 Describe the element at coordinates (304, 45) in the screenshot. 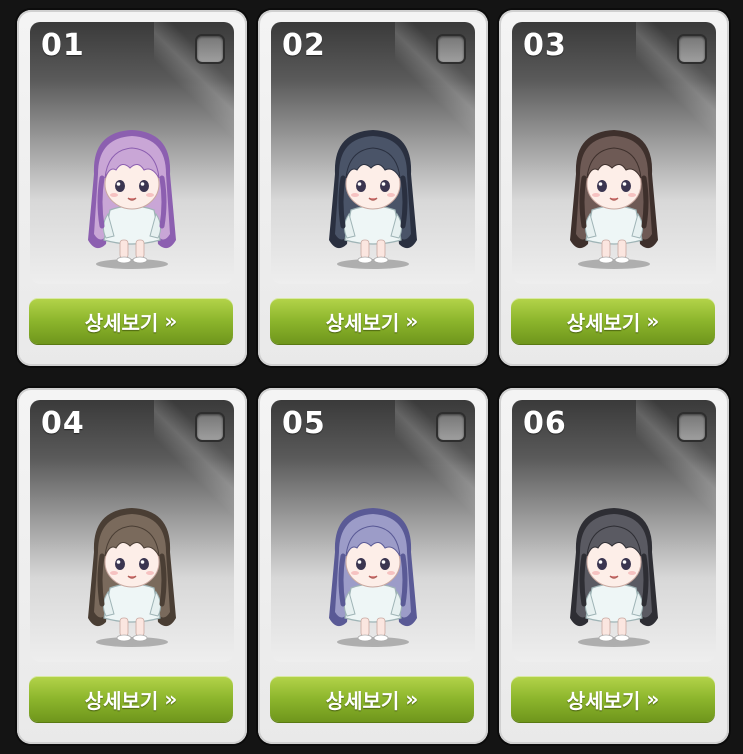

I see `card-number: 02` at that location.